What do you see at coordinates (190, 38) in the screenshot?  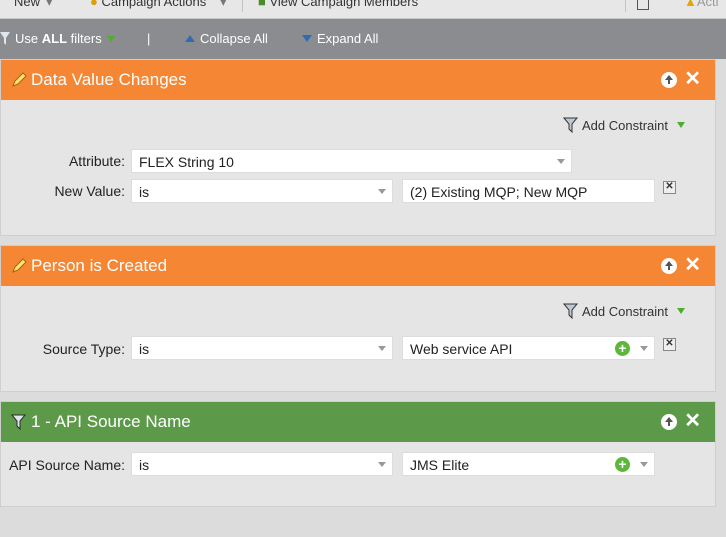 I see `collapse-arrow-icon` at bounding box center [190, 38].